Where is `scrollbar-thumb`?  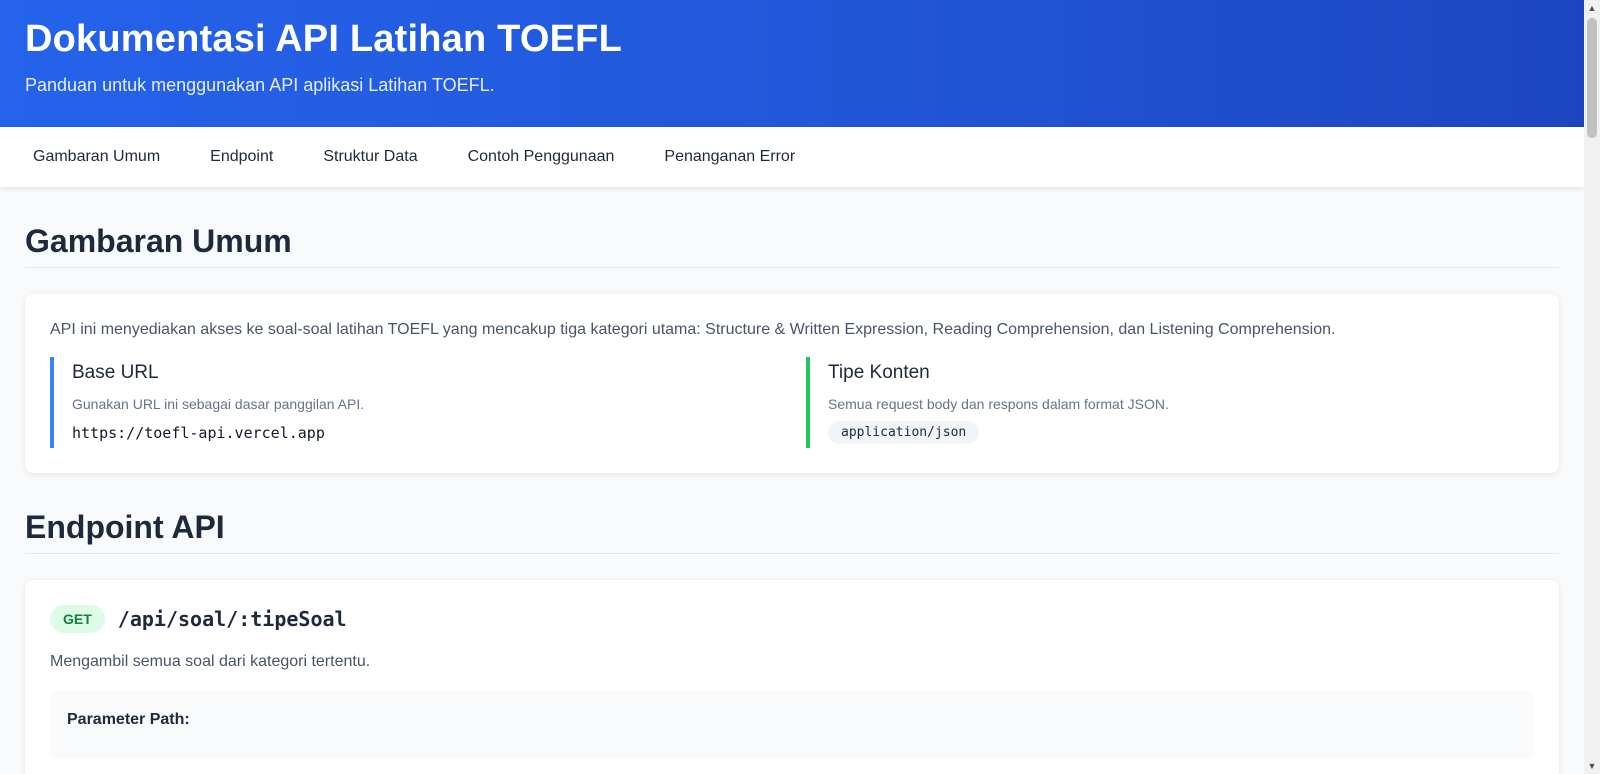
scrollbar-thumb is located at coordinates (1592, 78).